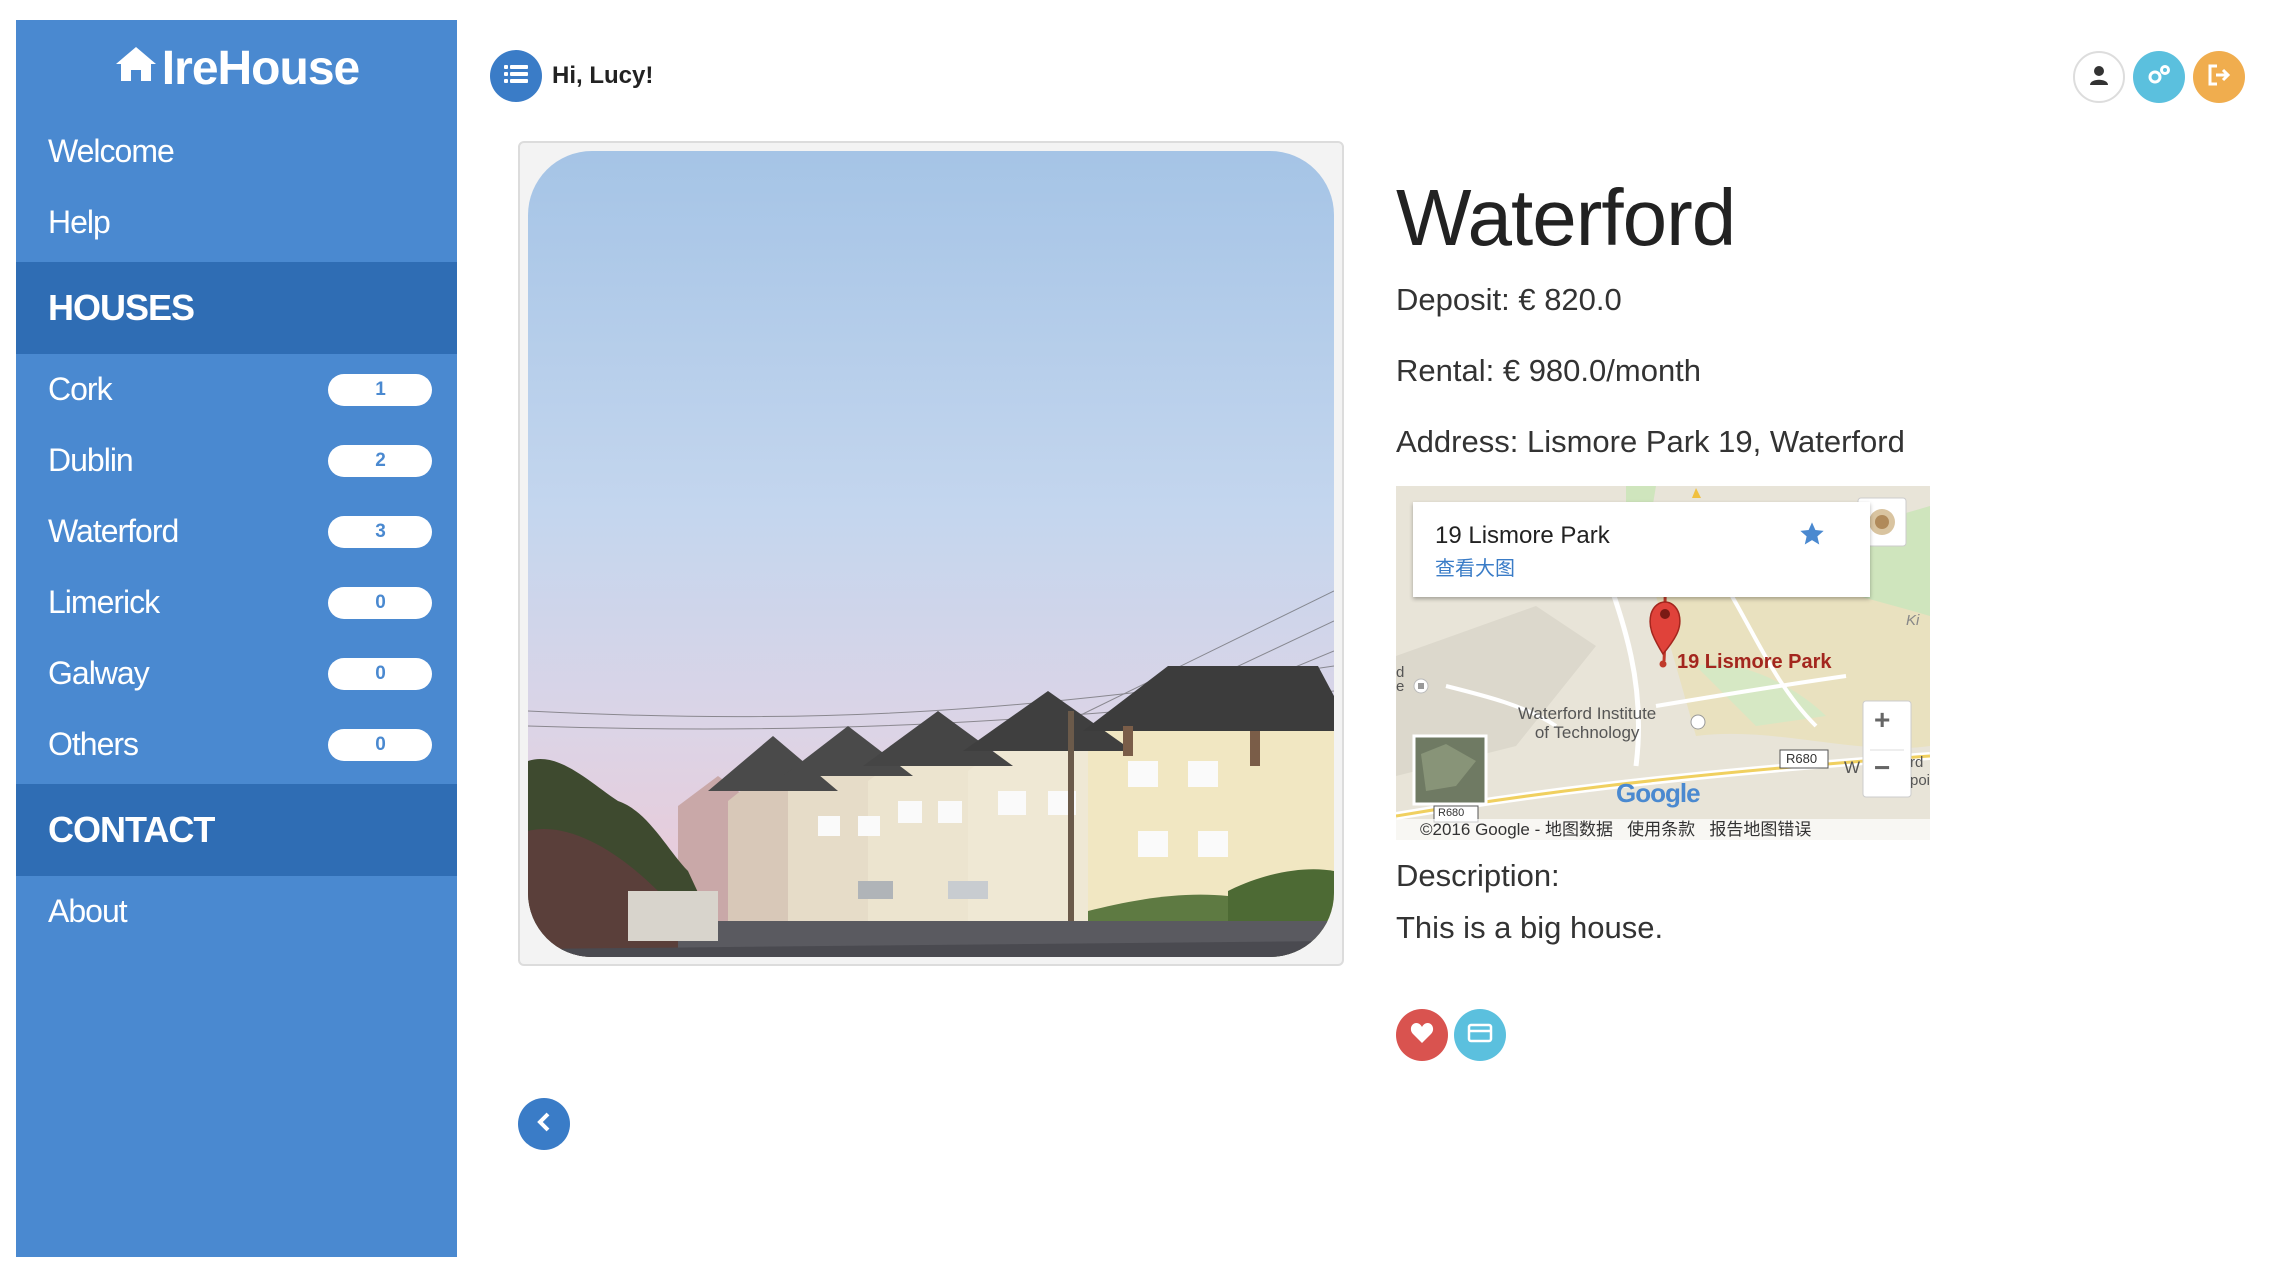 This screenshot has height=1272, width=2284. Describe the element at coordinates (1475, 566) in the screenshot. I see `view-larger-map-link: 查看大图` at that location.